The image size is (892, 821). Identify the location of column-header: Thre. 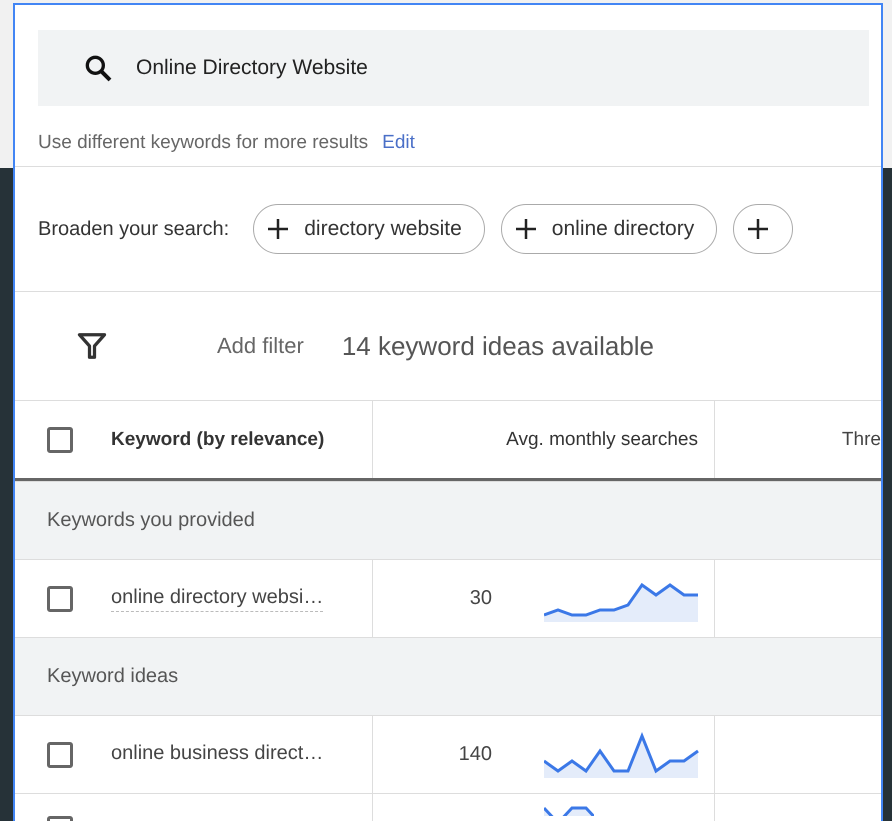
(861, 439).